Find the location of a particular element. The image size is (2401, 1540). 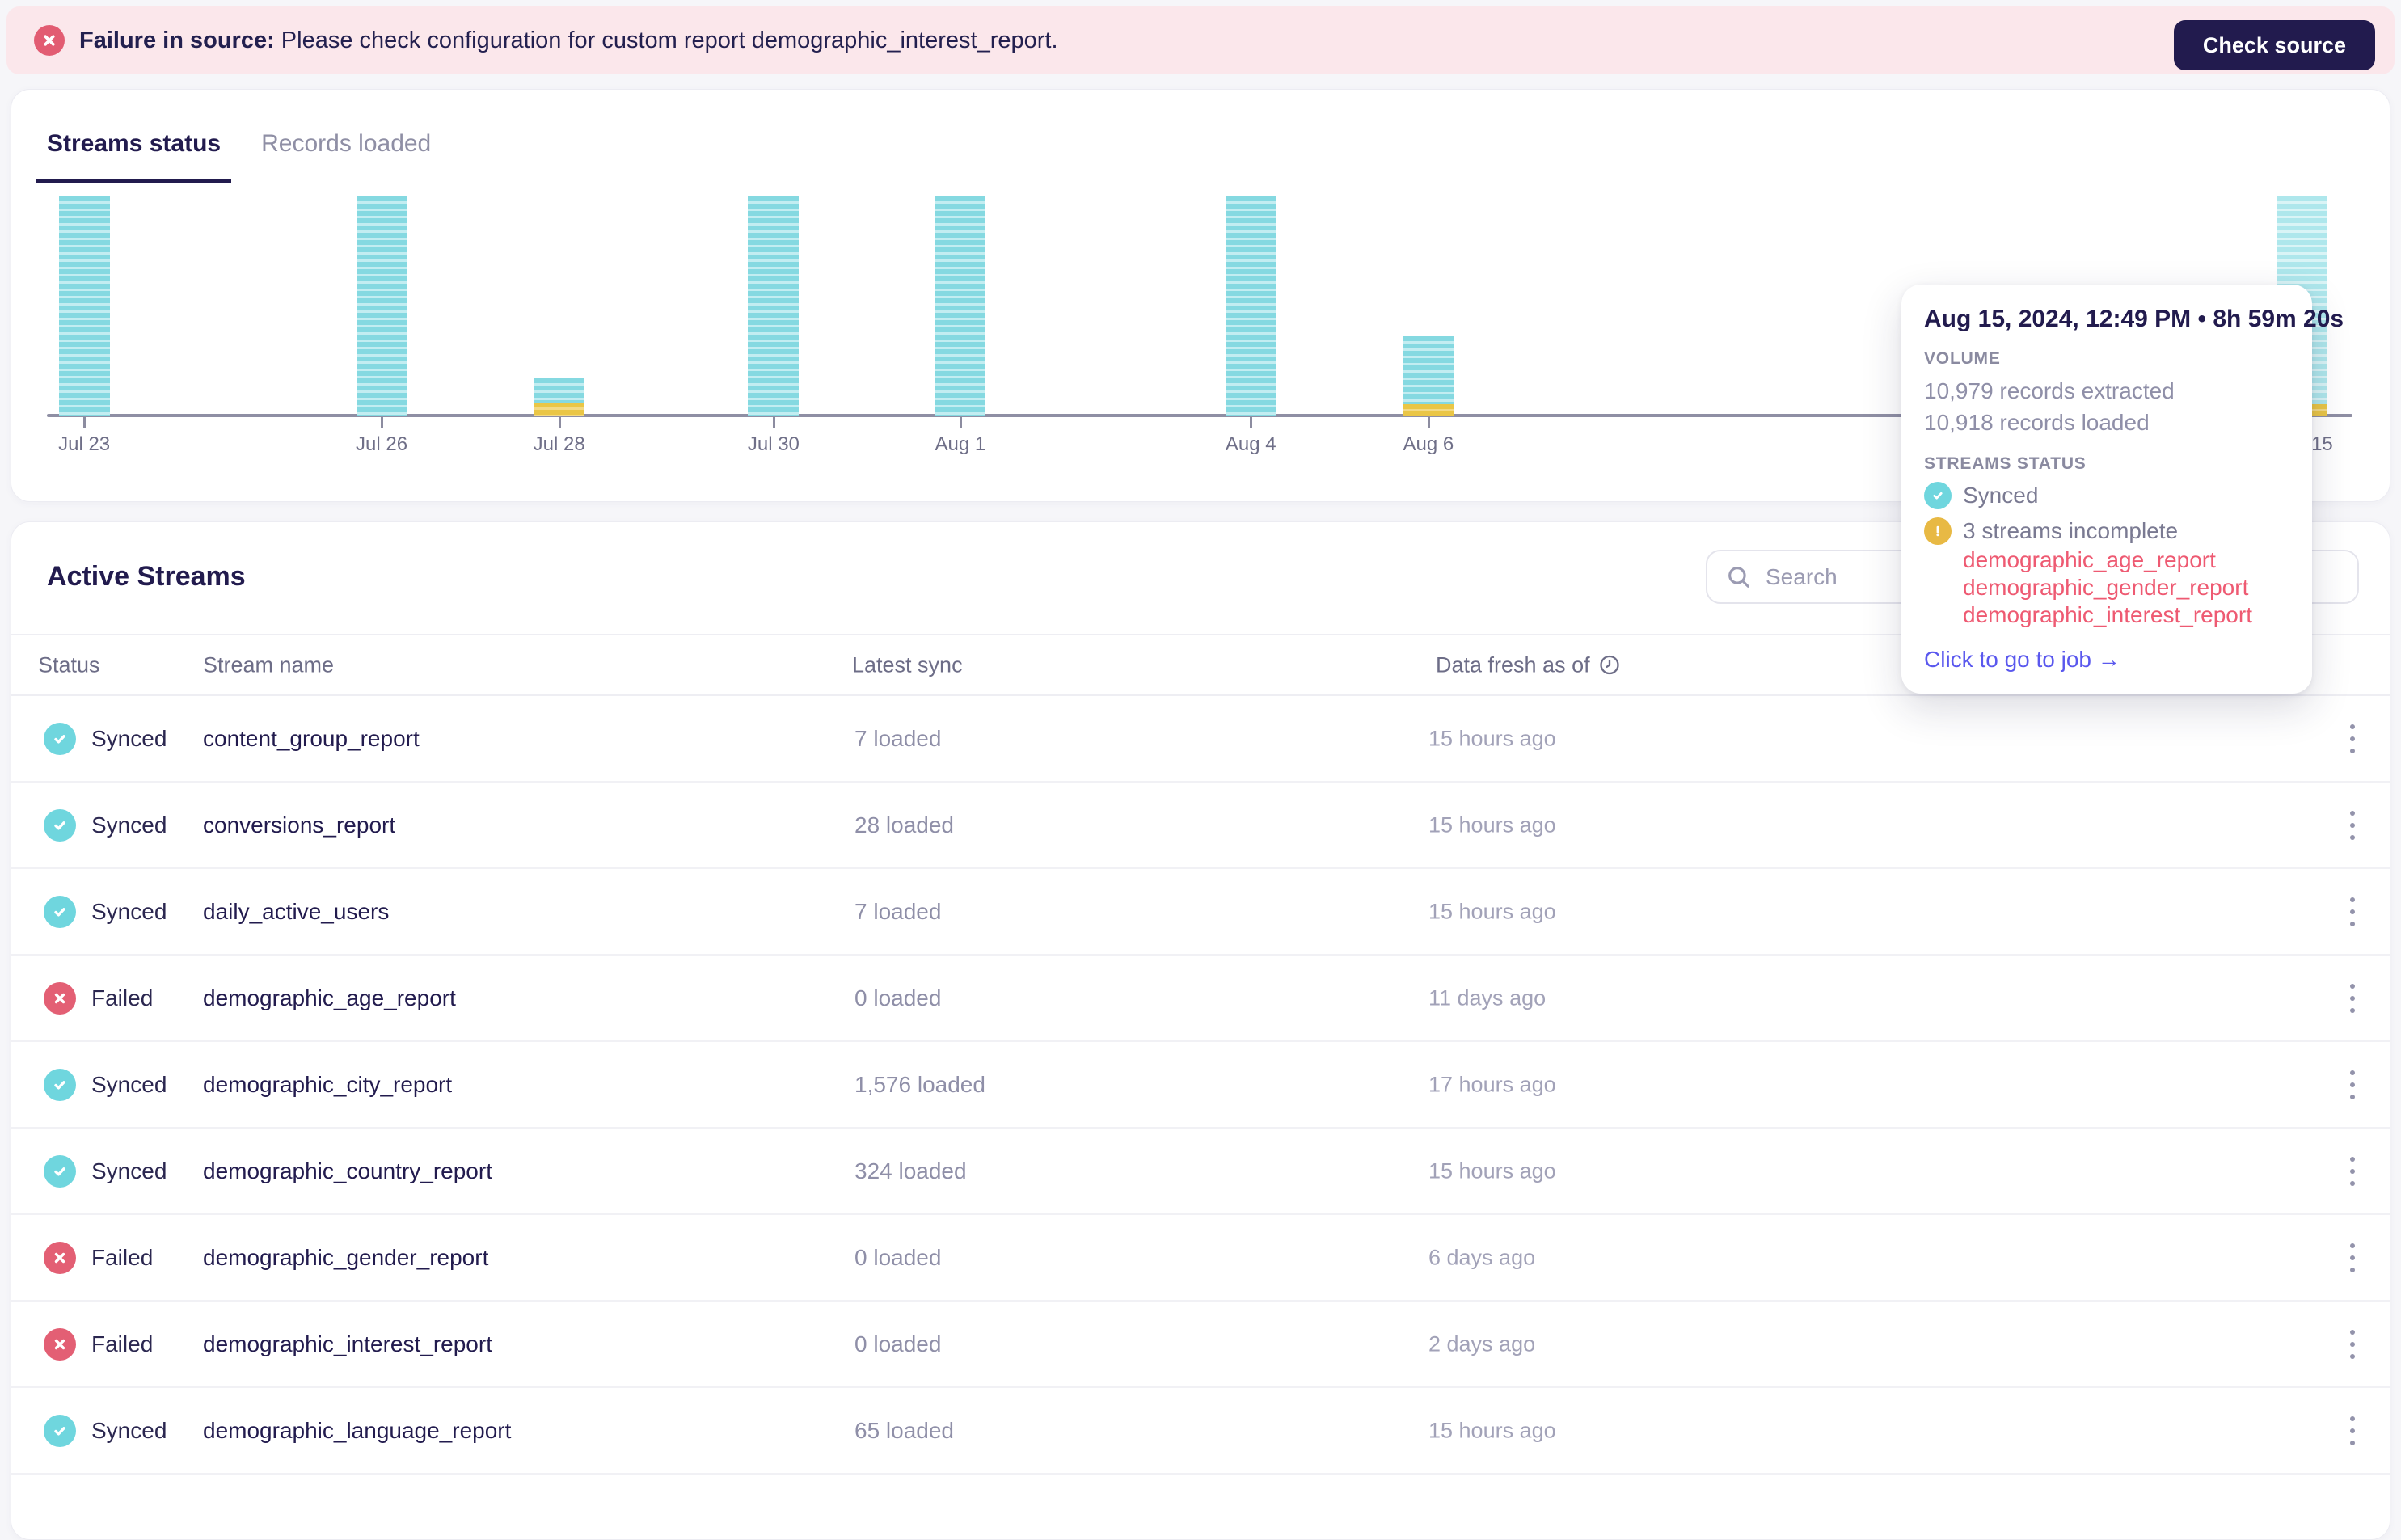

tooltip-streams-status-label: STREAMS STATUS is located at coordinates (2005, 464).